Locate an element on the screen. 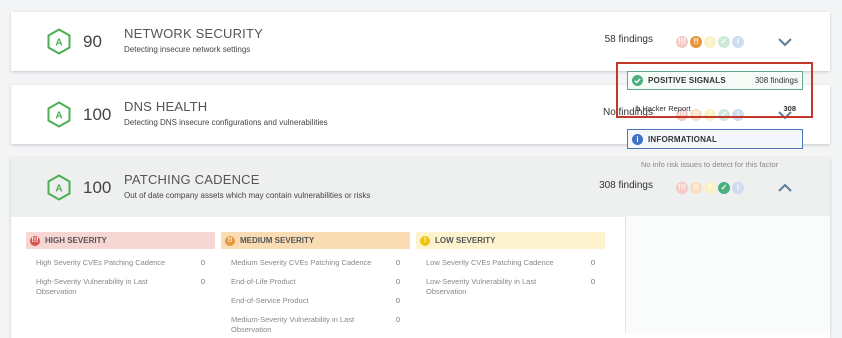 The width and height of the screenshot is (842, 338). low-severity-icon: ! is located at coordinates (425, 240).